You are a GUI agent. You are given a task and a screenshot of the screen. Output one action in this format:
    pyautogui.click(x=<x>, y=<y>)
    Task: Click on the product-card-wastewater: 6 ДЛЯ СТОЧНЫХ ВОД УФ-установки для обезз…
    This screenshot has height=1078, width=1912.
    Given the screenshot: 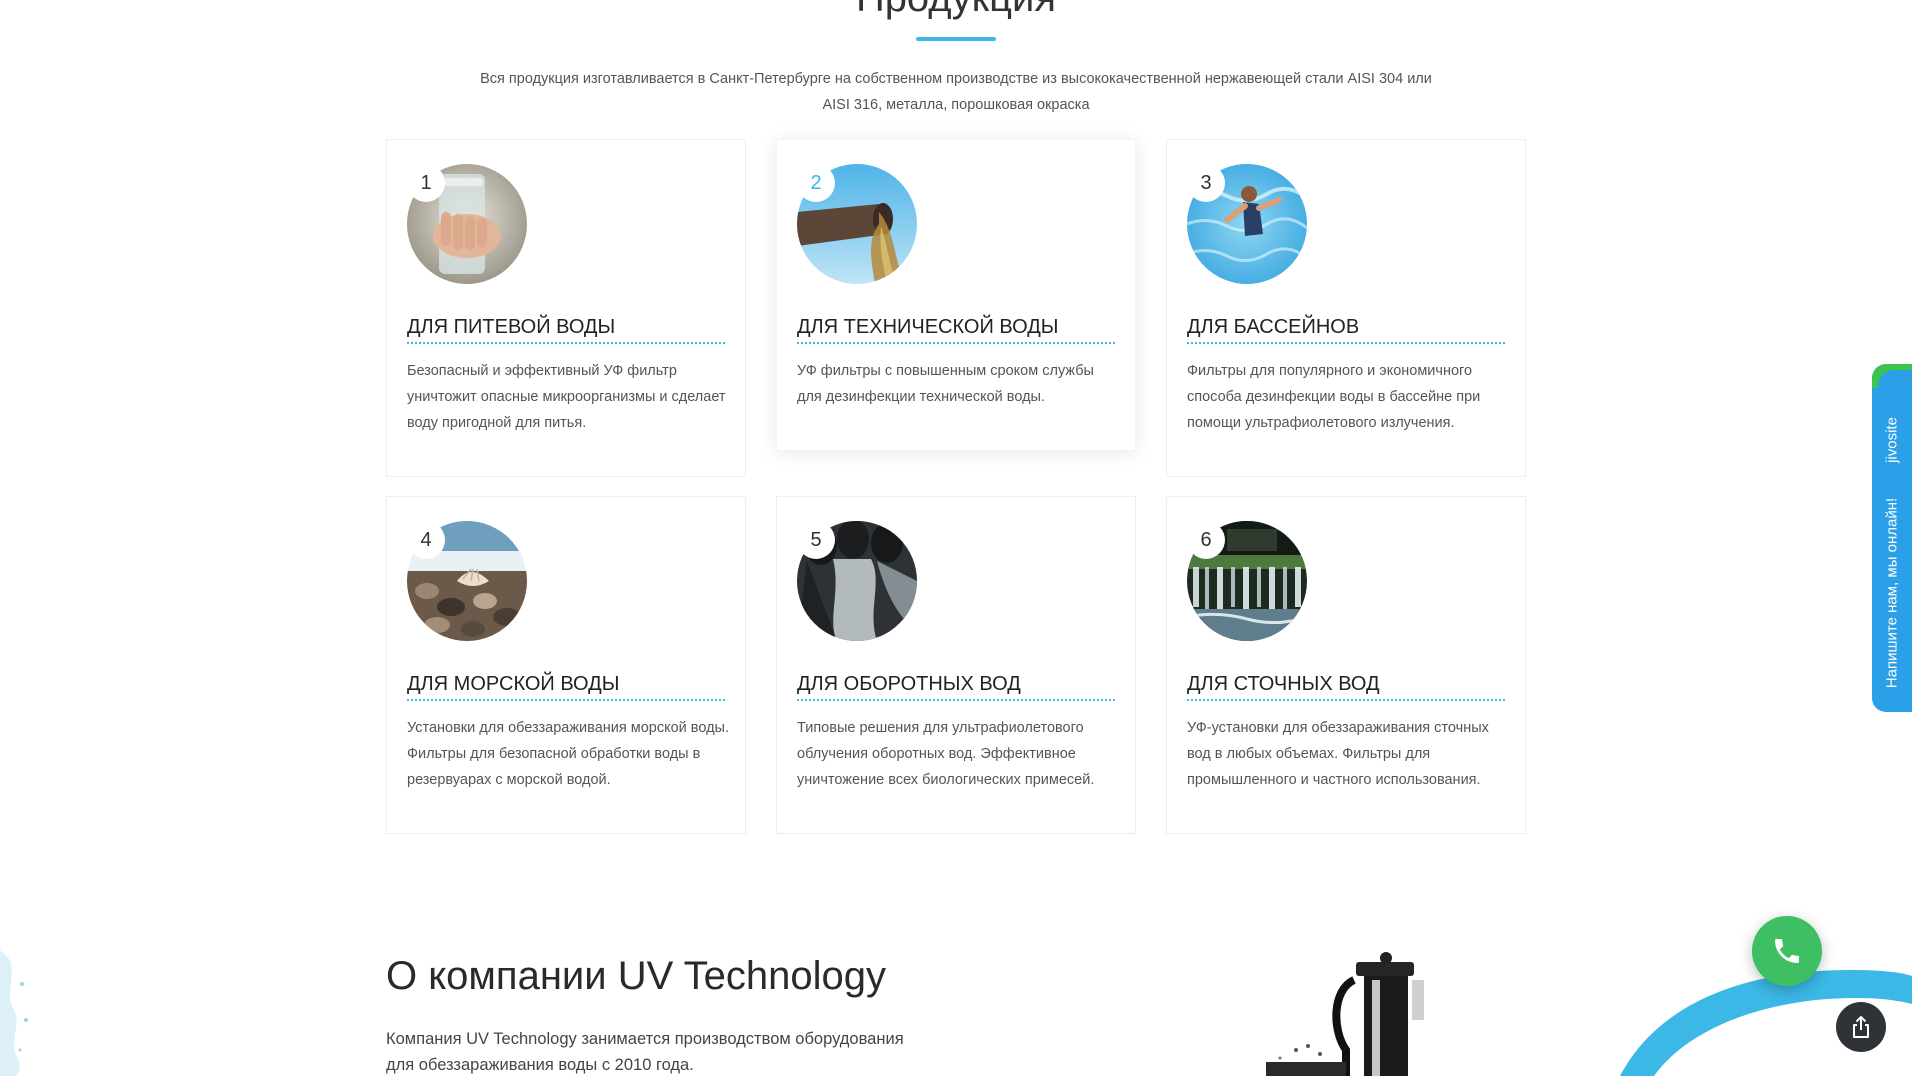 What is the action you would take?
    pyautogui.click(x=1346, y=665)
    